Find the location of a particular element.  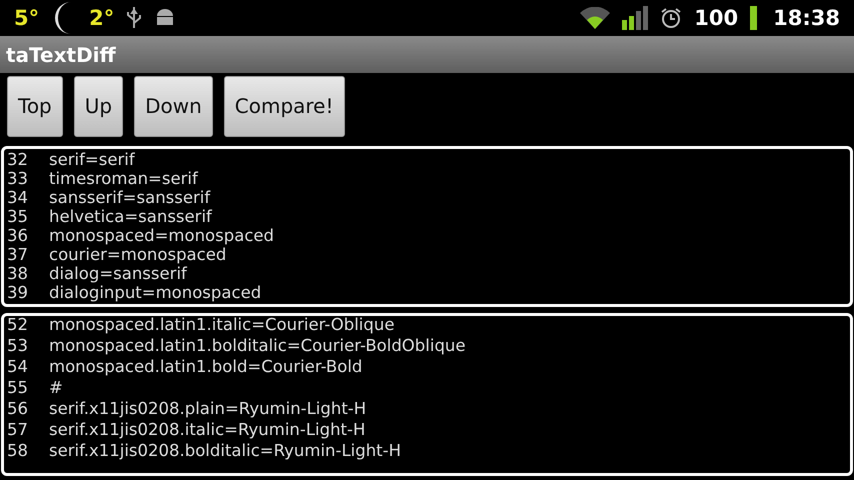

wifi-icon is located at coordinates (595, 18).